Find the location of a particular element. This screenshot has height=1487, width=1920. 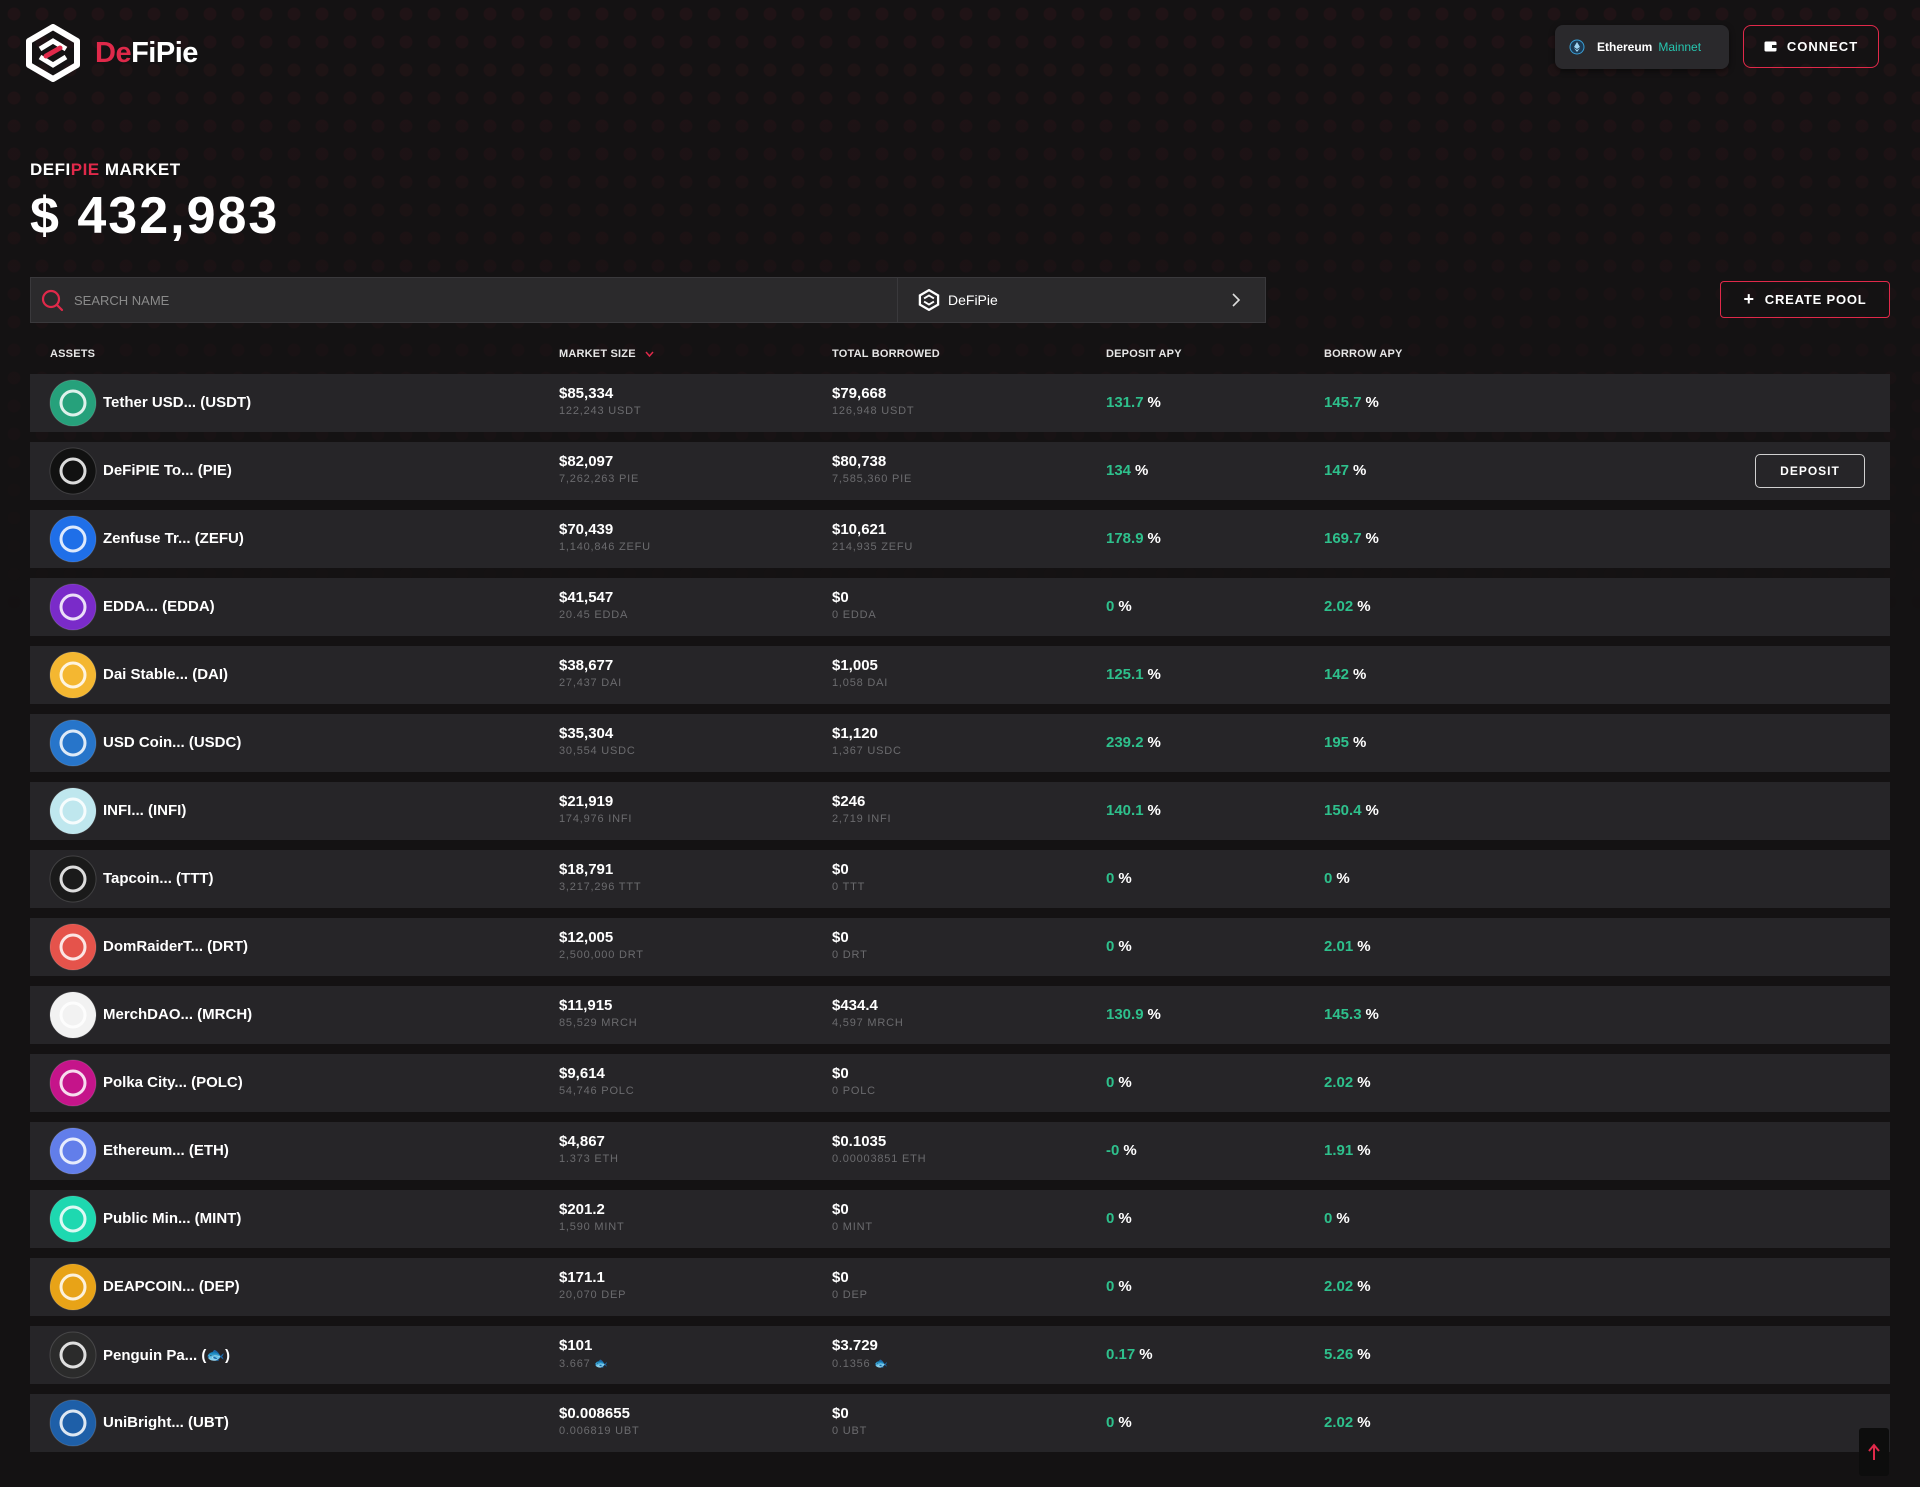

total-borrowed-cell: $0 0 UBT is located at coordinates (849, 1421).